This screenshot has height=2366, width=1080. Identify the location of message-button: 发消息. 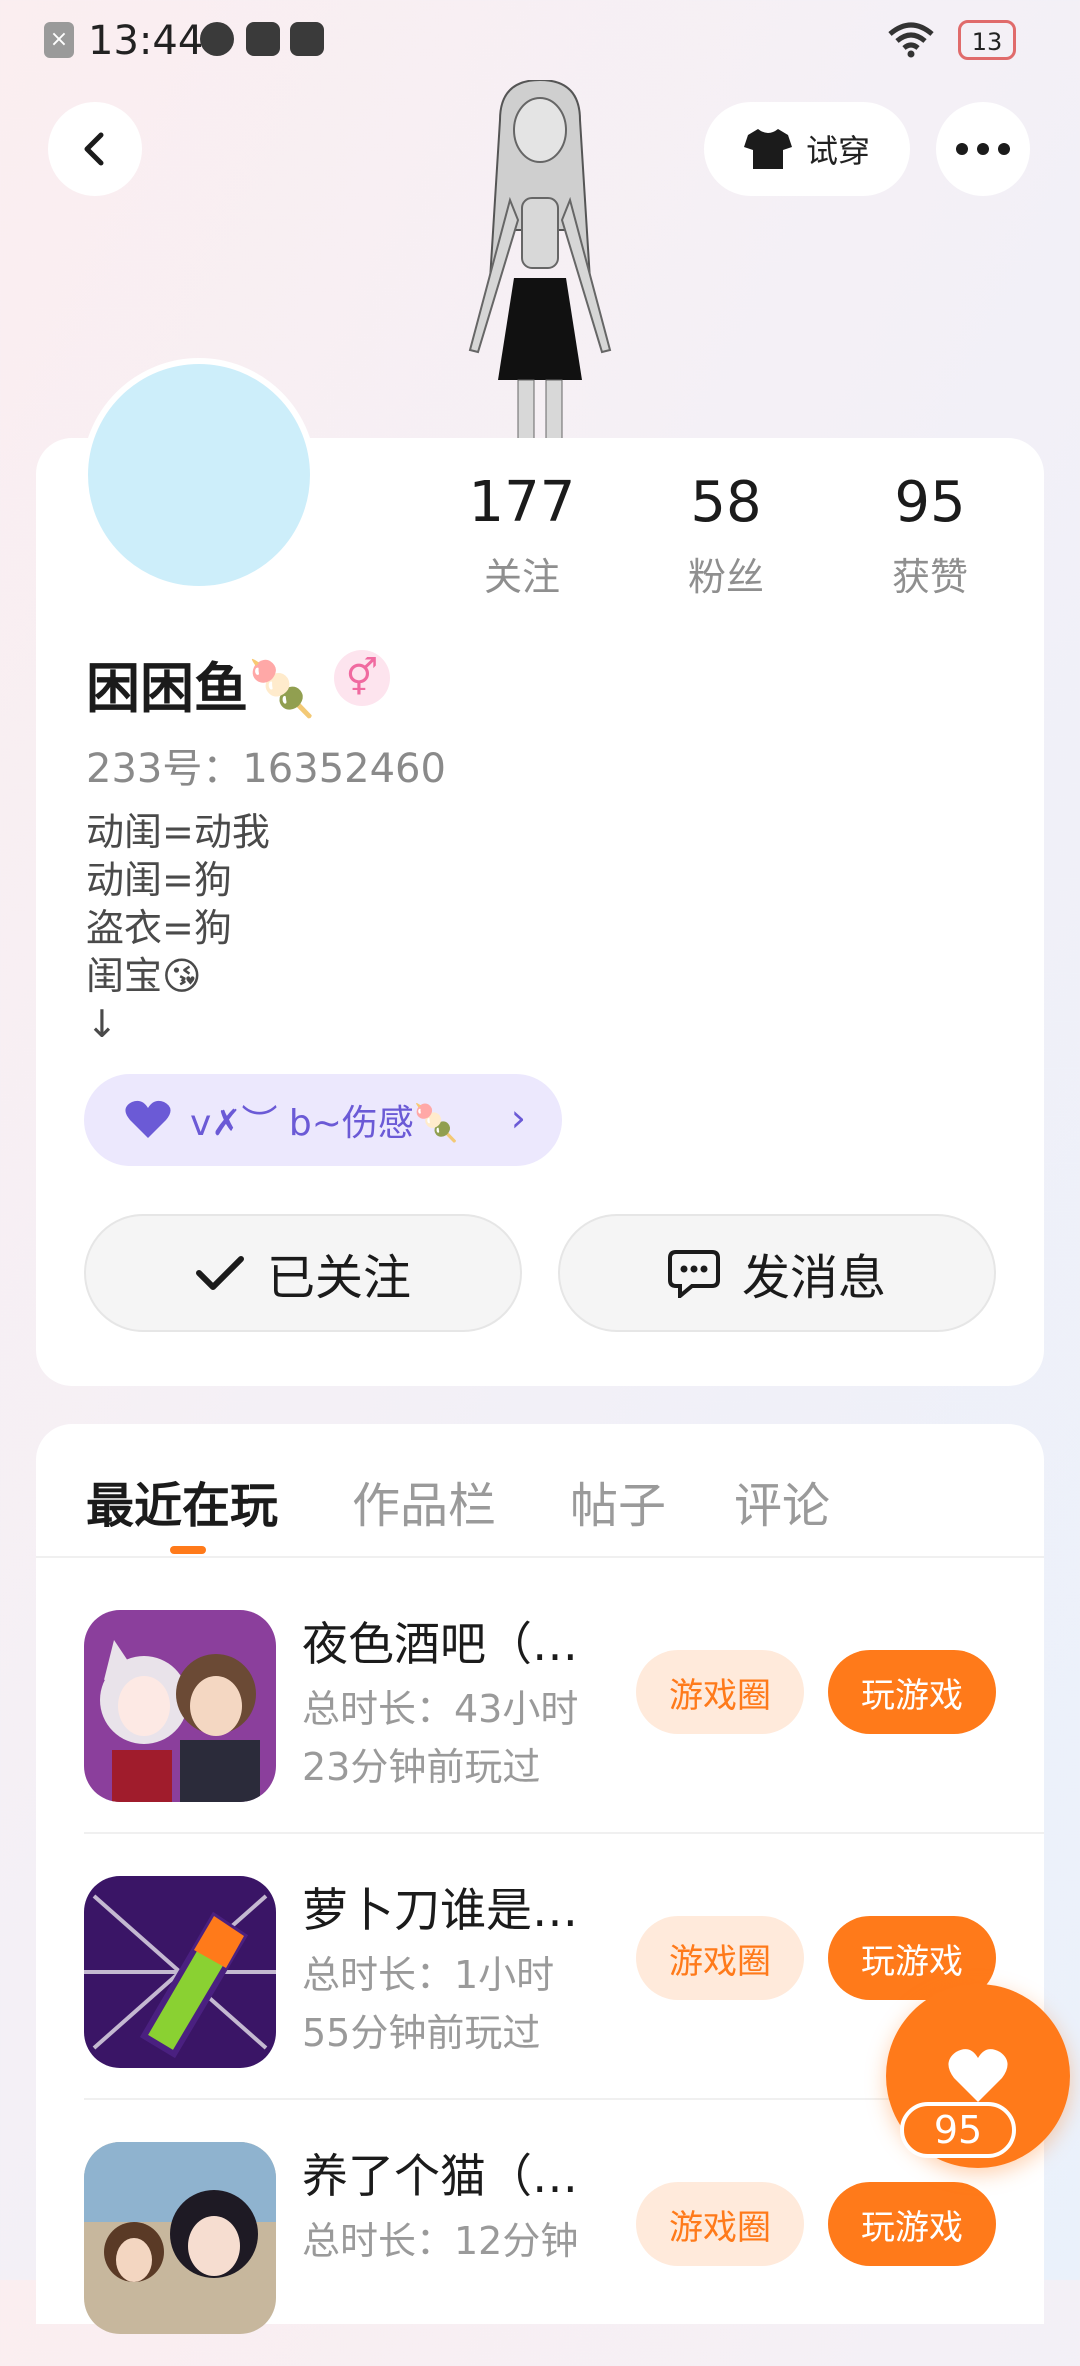
(777, 1273).